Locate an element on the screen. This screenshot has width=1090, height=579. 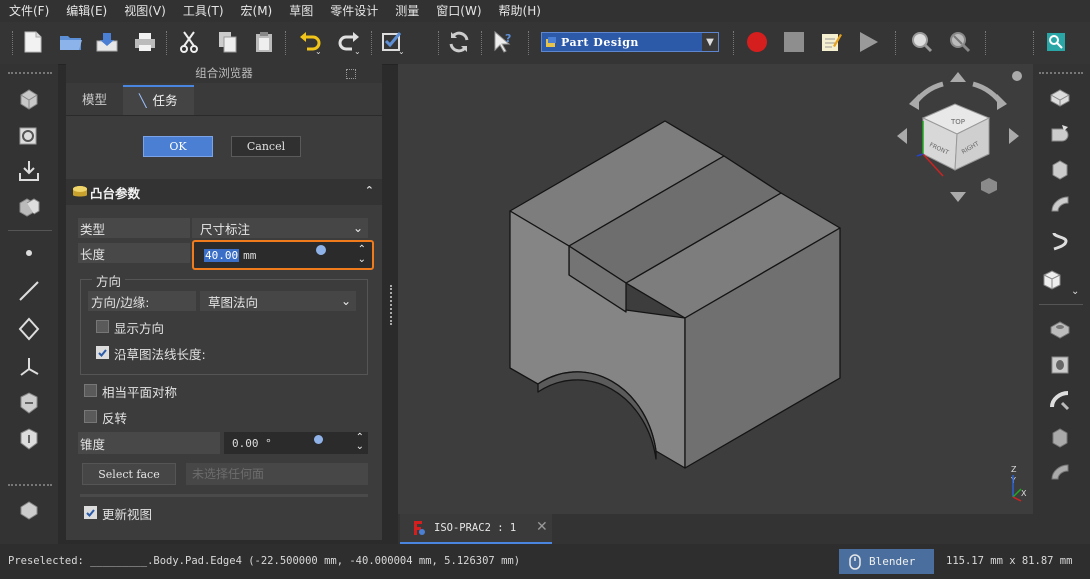
menu-item-8: 窗口(W) is located at coordinates (458, 11).